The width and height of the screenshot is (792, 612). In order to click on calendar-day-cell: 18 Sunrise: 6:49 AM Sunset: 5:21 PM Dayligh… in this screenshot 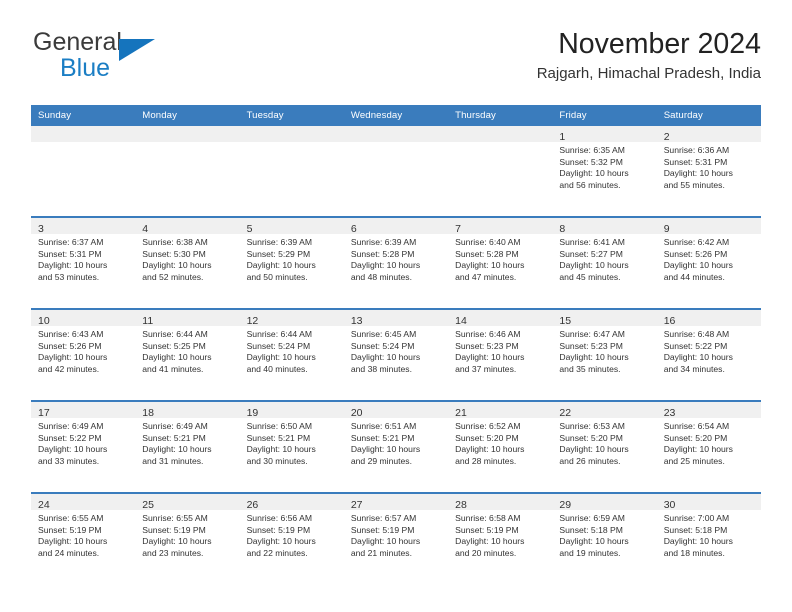, I will do `click(187, 446)`.